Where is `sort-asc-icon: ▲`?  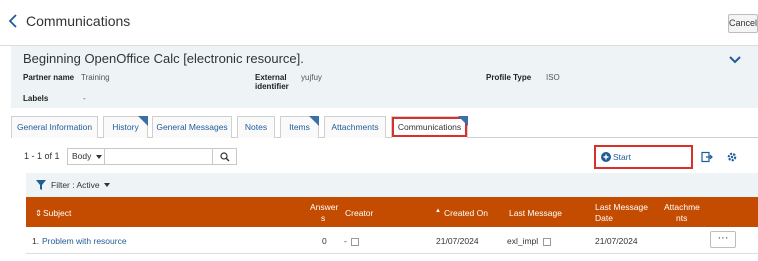 sort-asc-icon: ▲ is located at coordinates (438, 211).